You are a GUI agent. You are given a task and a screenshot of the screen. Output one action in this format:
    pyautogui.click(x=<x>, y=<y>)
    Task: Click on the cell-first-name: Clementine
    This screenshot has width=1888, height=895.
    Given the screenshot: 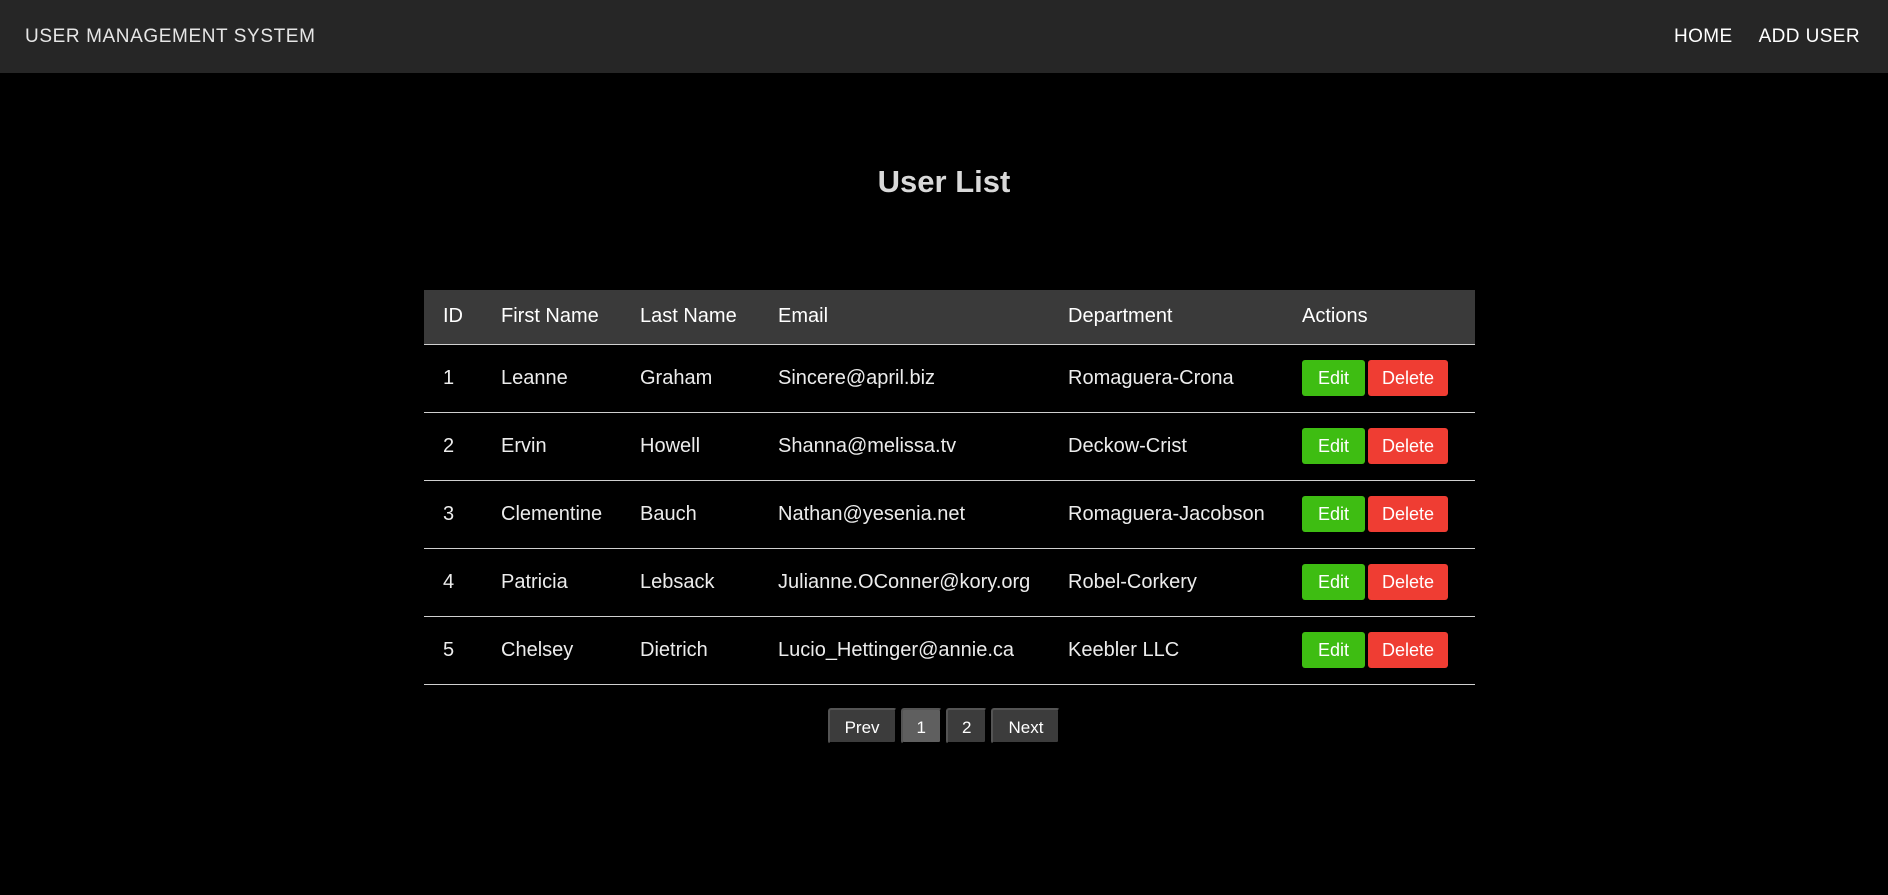 What is the action you would take?
    pyautogui.click(x=551, y=514)
    